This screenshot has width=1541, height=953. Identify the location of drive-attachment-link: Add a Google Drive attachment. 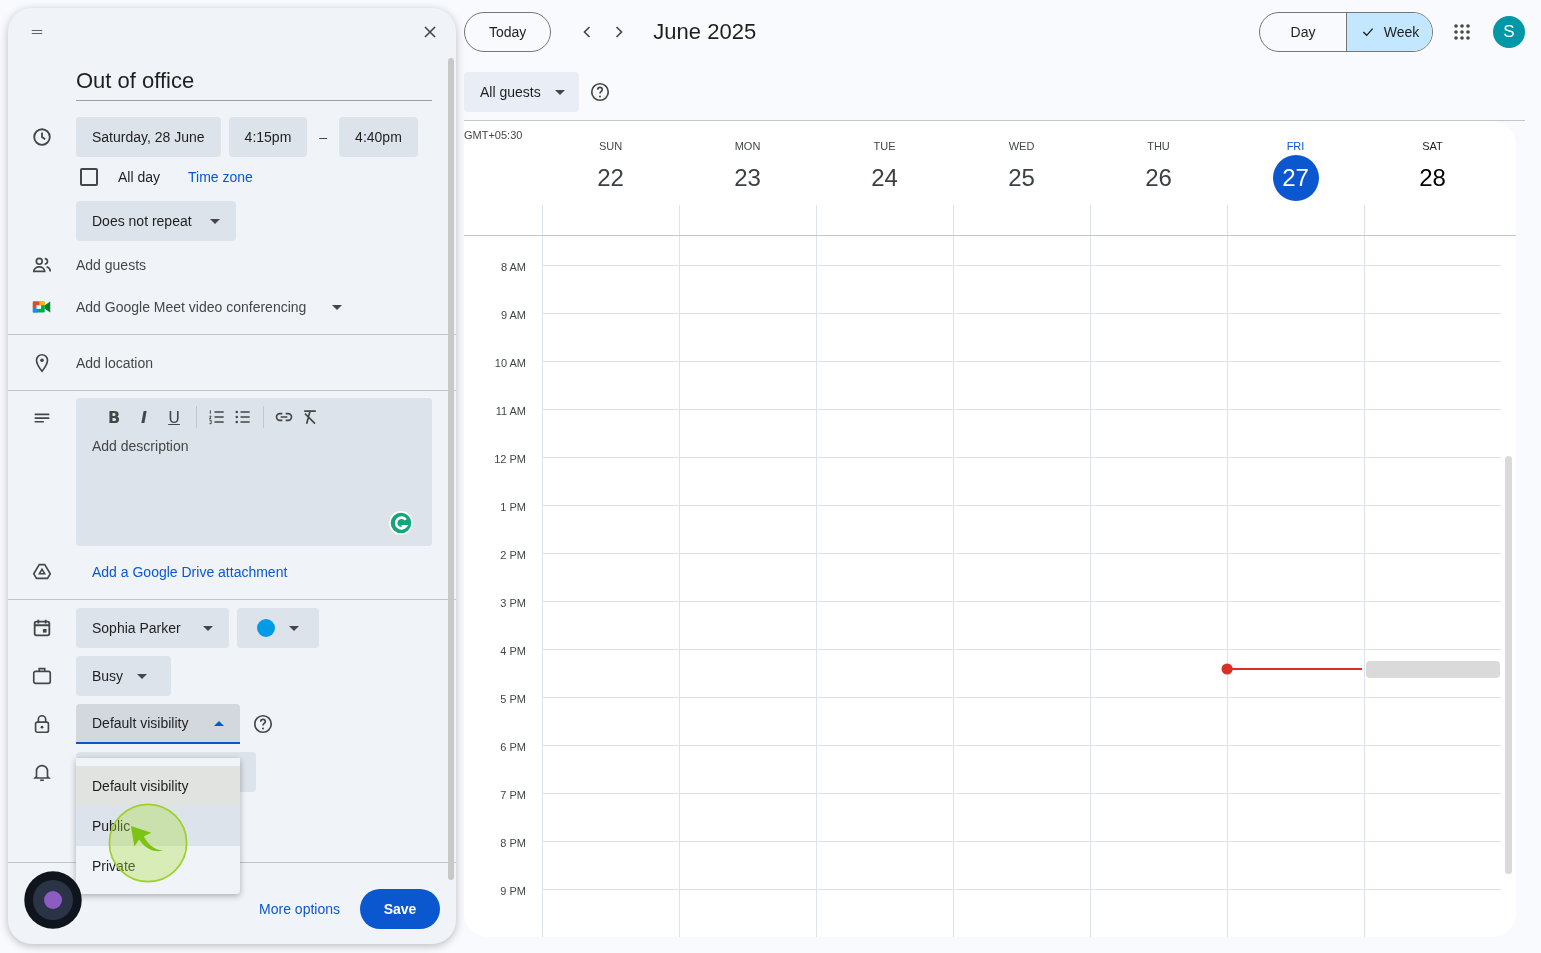
(190, 572).